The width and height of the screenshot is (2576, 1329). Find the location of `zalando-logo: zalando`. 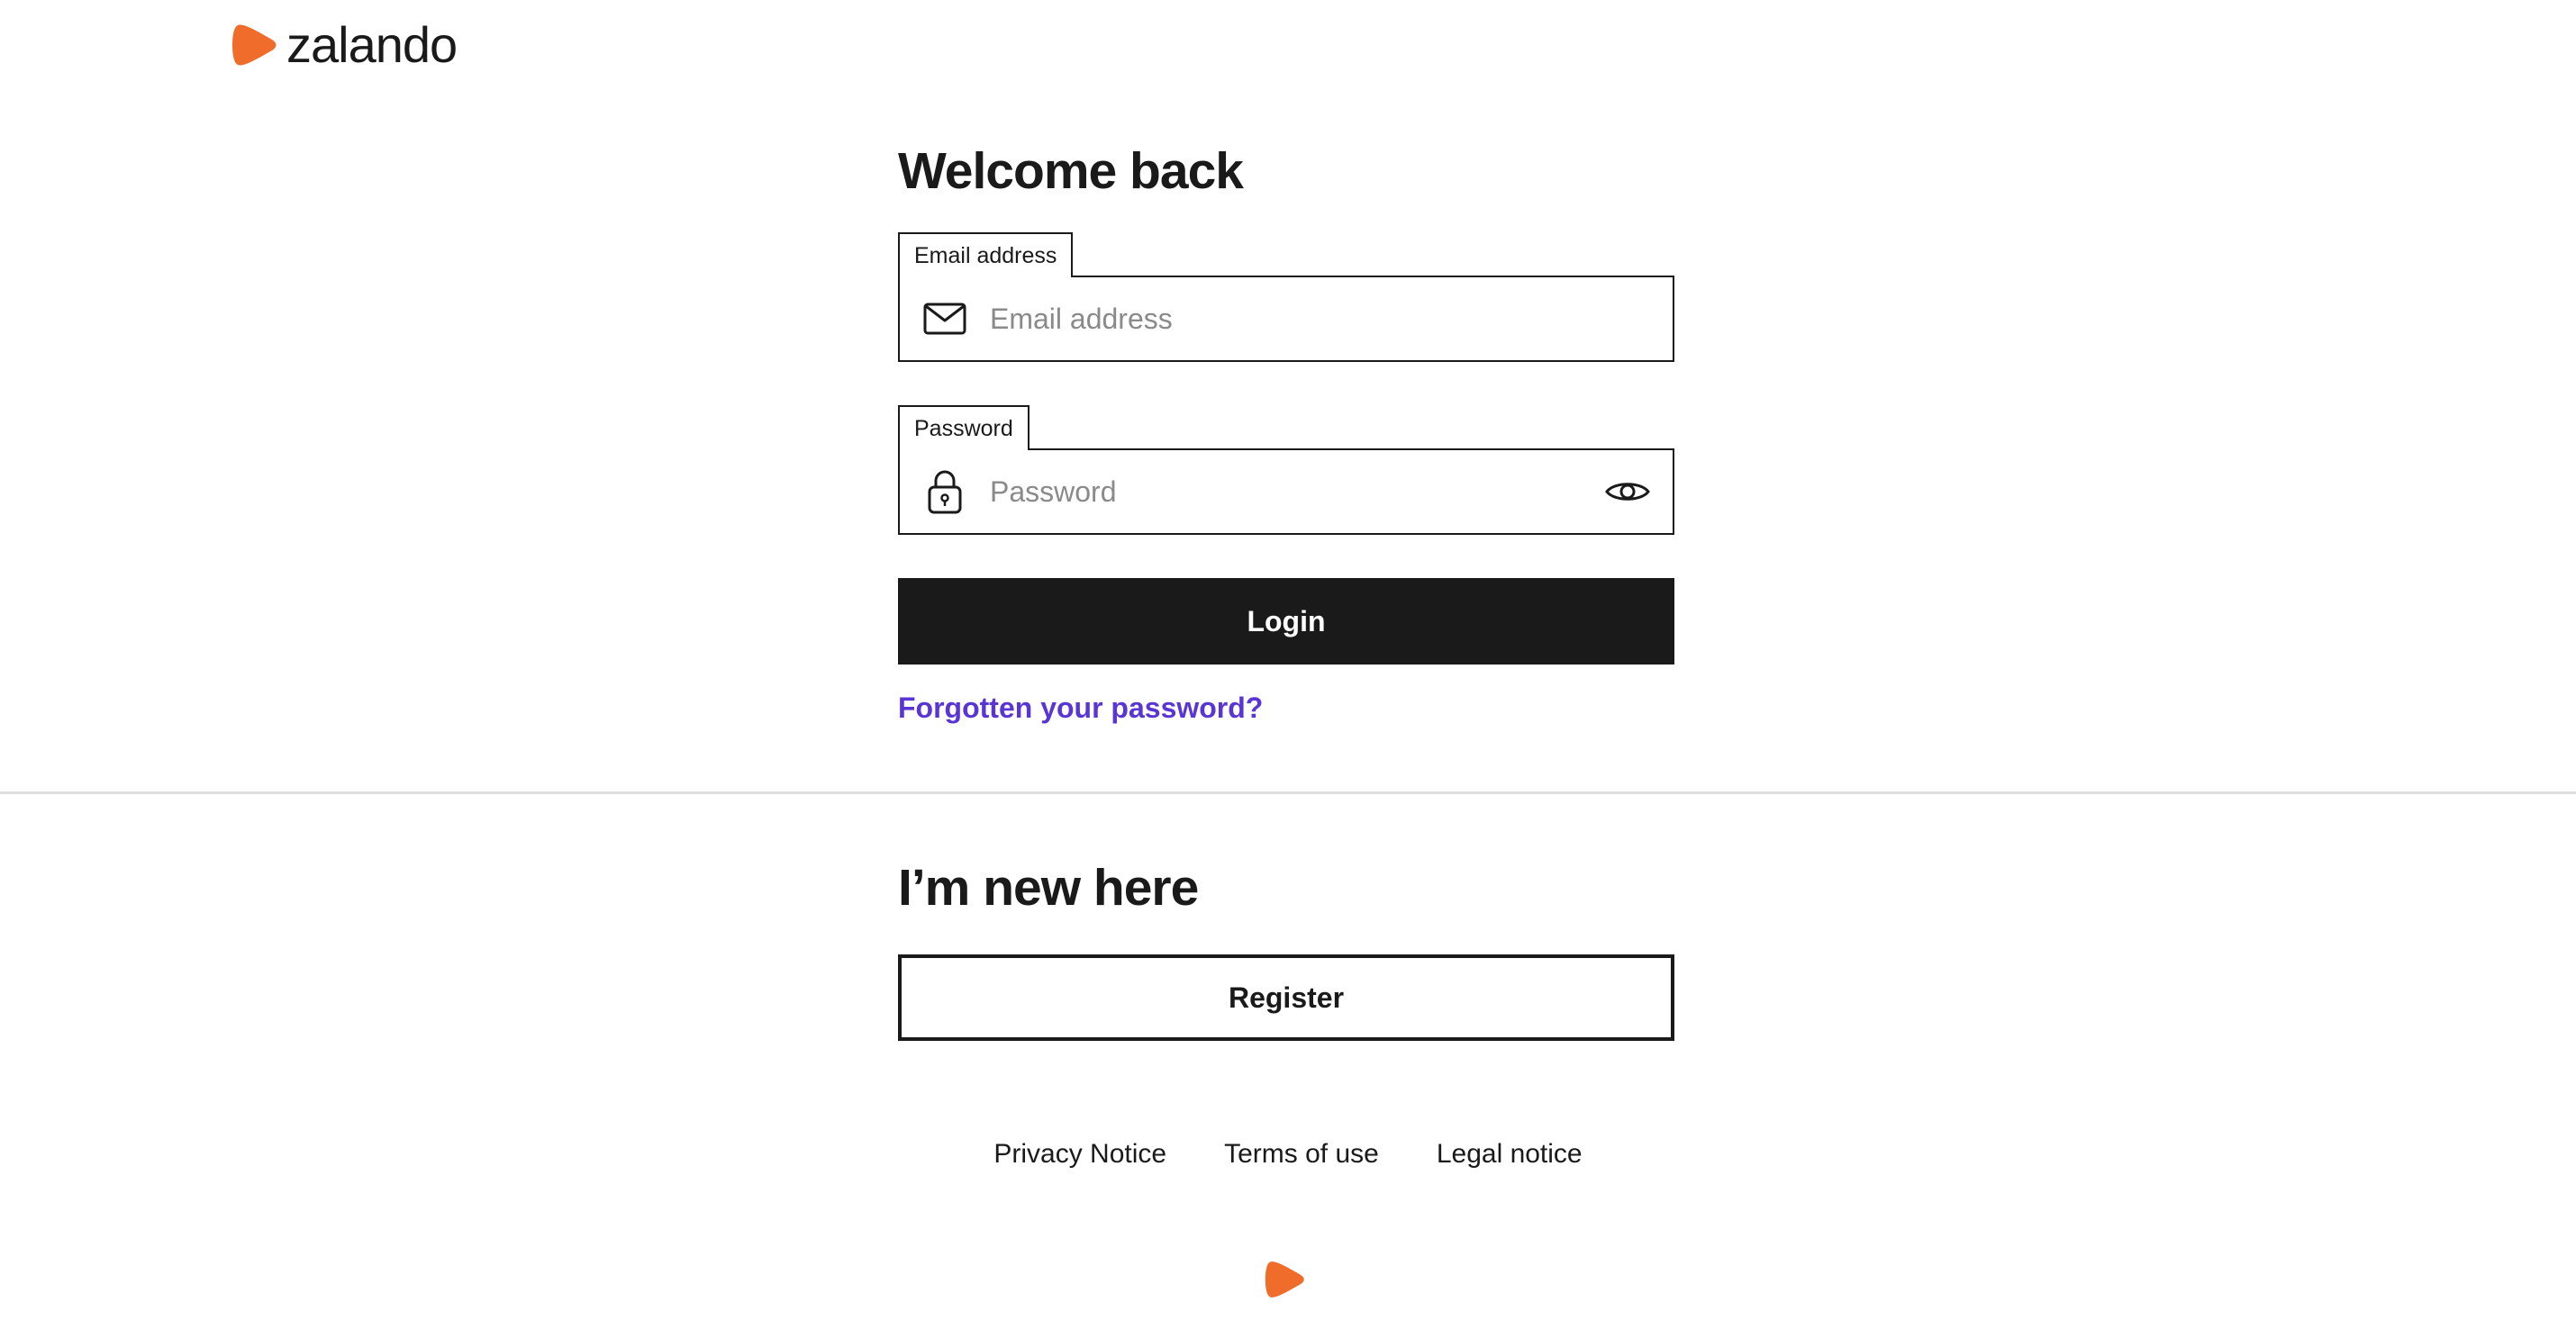

zalando-logo: zalando is located at coordinates (345, 44).